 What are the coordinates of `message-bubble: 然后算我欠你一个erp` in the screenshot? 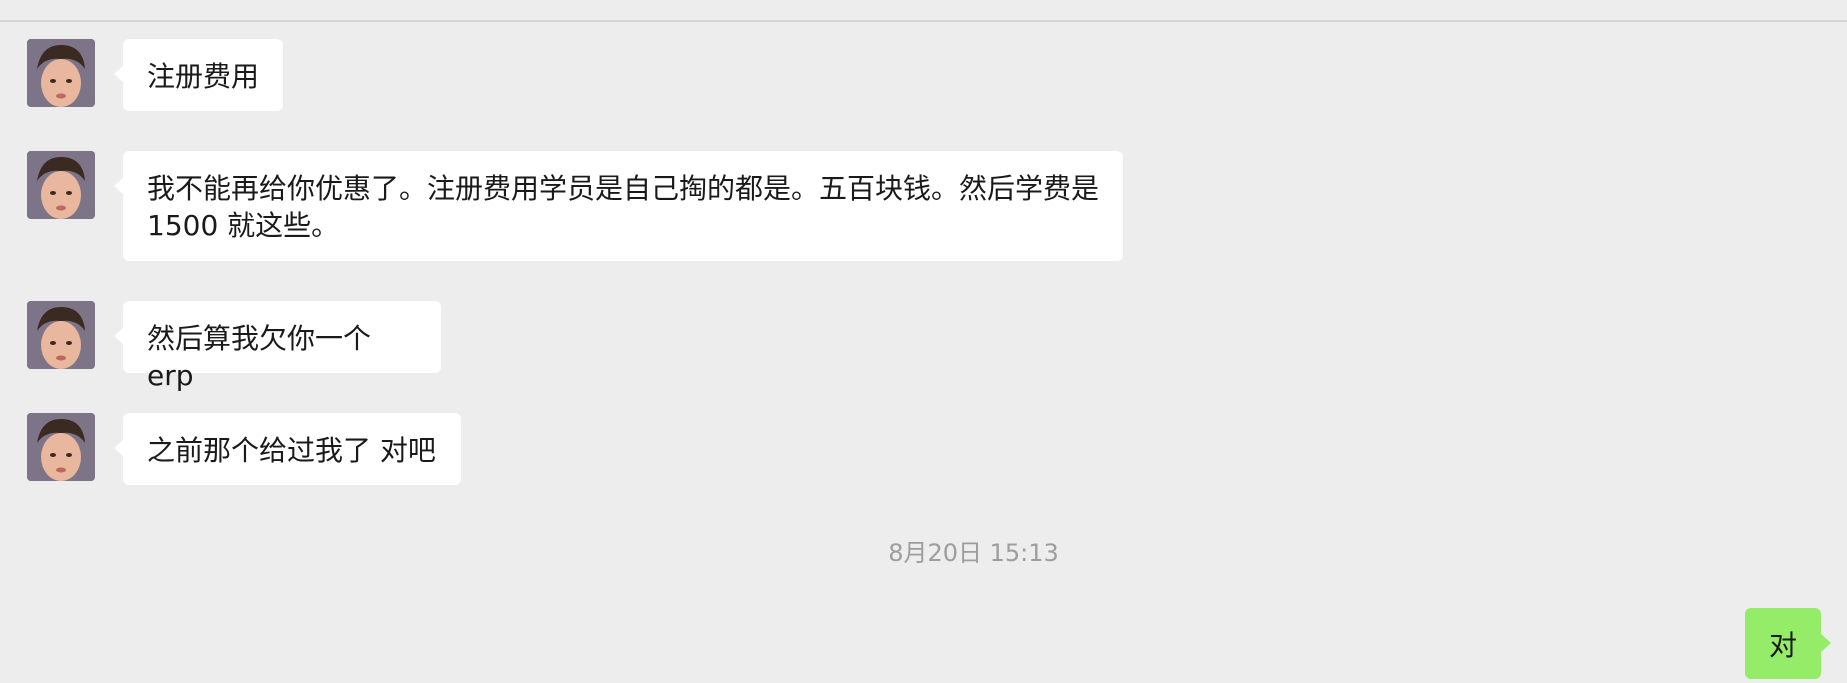 It's located at (277, 346).